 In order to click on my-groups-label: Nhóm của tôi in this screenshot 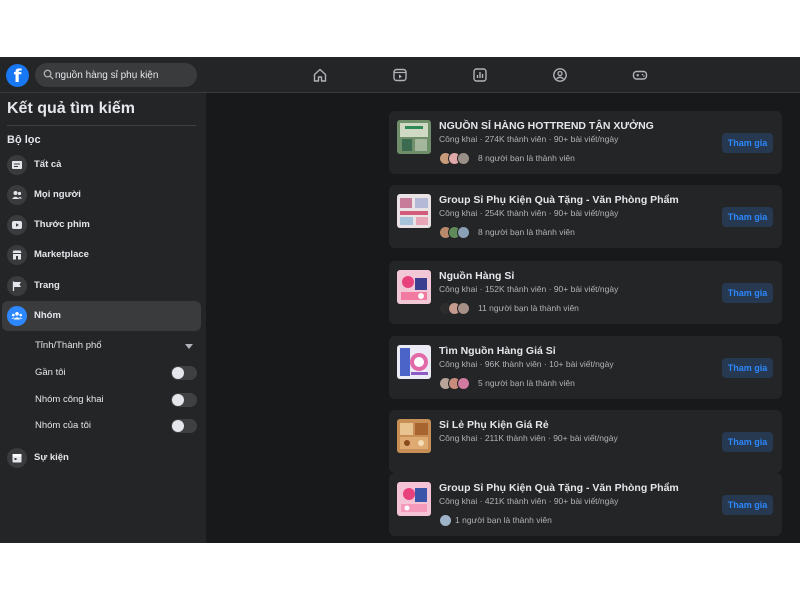, I will do `click(63, 425)`.